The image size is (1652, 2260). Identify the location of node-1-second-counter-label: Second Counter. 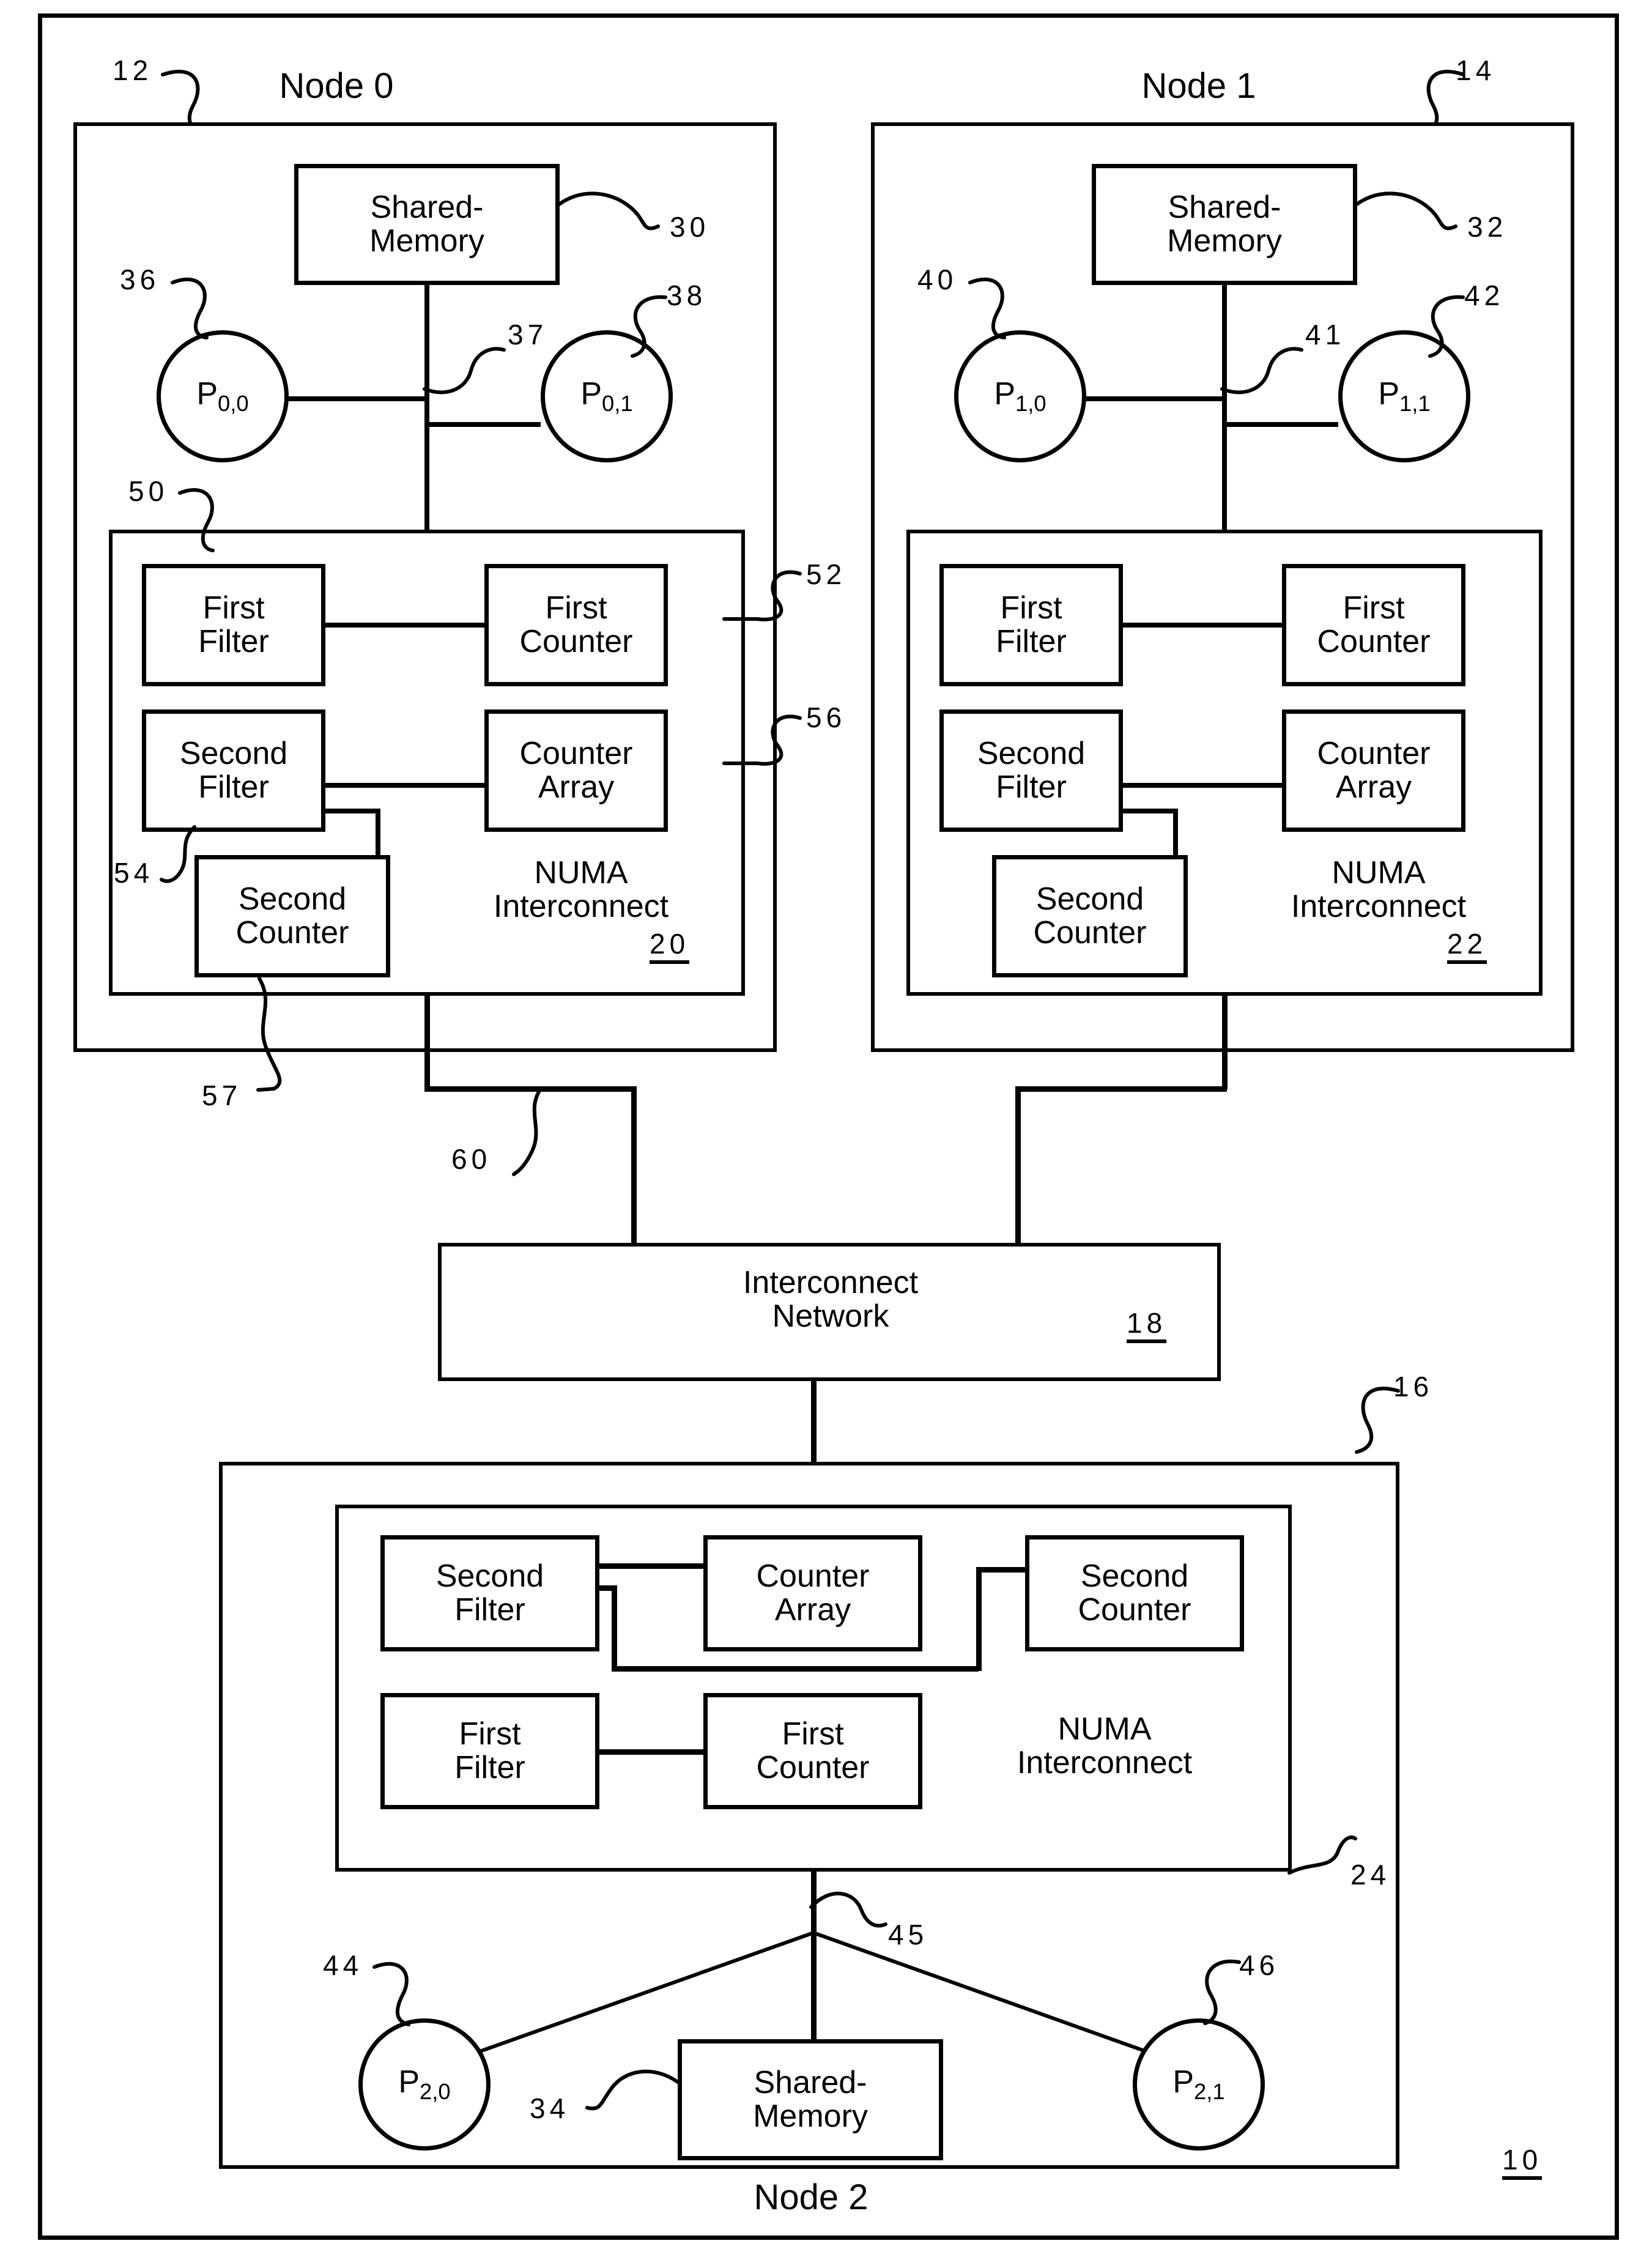
(1090, 916).